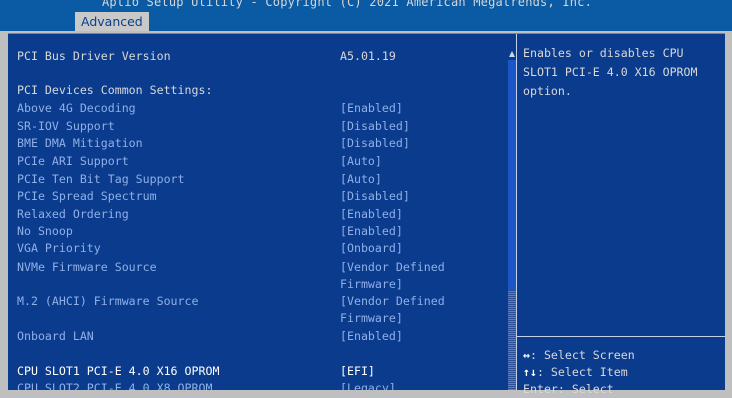 This screenshot has width=732, height=398. What do you see at coordinates (101, 179) in the screenshot?
I see `setting-label: PCIe Ten Bit Tag Support` at bounding box center [101, 179].